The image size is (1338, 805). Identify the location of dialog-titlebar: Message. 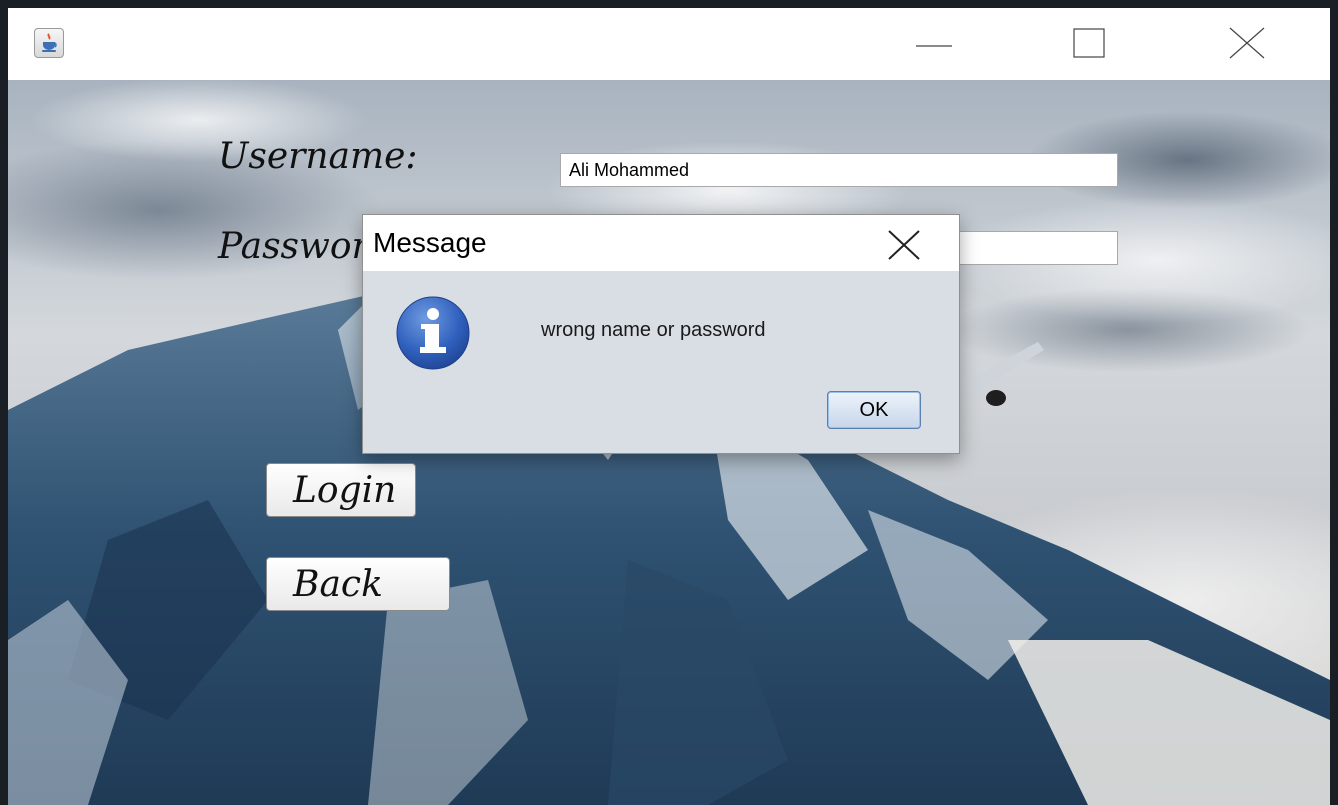
(661, 243).